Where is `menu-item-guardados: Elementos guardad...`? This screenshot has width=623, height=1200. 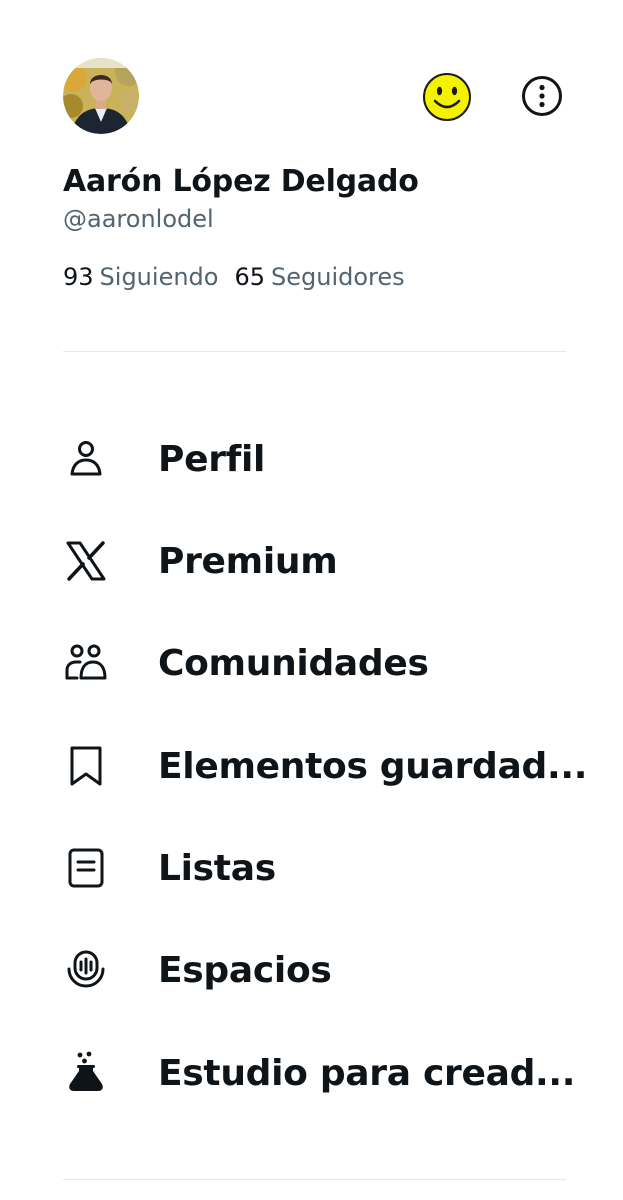 menu-item-guardados: Elementos guardad... is located at coordinates (311, 766).